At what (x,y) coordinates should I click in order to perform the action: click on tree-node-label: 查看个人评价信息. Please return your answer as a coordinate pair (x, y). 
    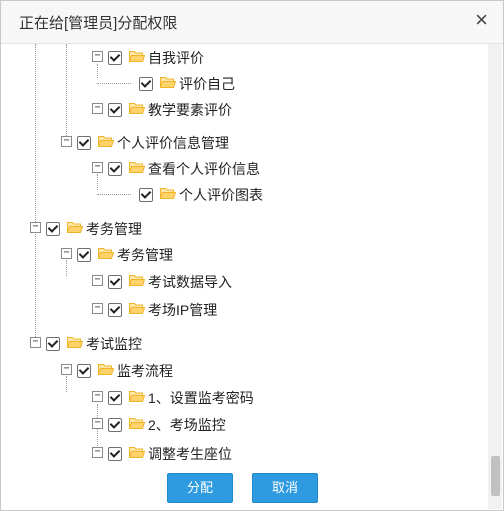
    Looking at the image, I should click on (204, 169).